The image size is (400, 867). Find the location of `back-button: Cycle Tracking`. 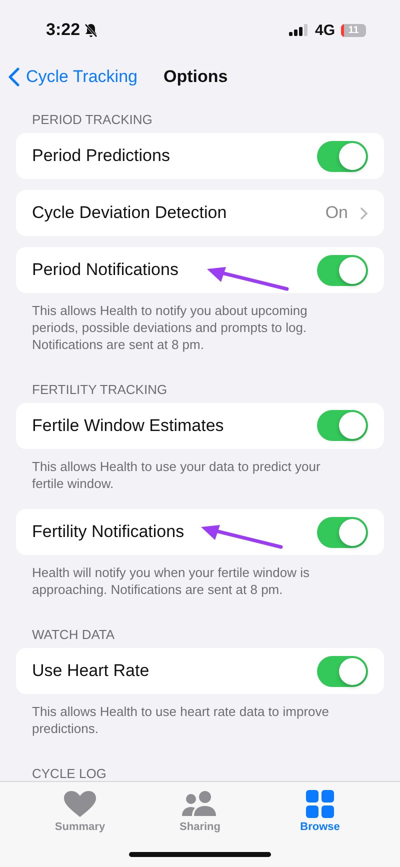

back-button: Cycle Tracking is located at coordinates (73, 77).